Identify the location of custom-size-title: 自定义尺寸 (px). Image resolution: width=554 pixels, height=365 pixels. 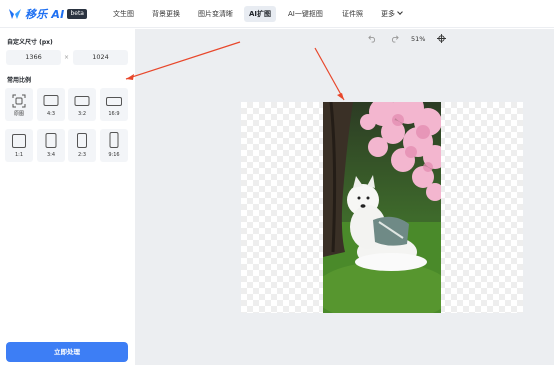
(30, 42).